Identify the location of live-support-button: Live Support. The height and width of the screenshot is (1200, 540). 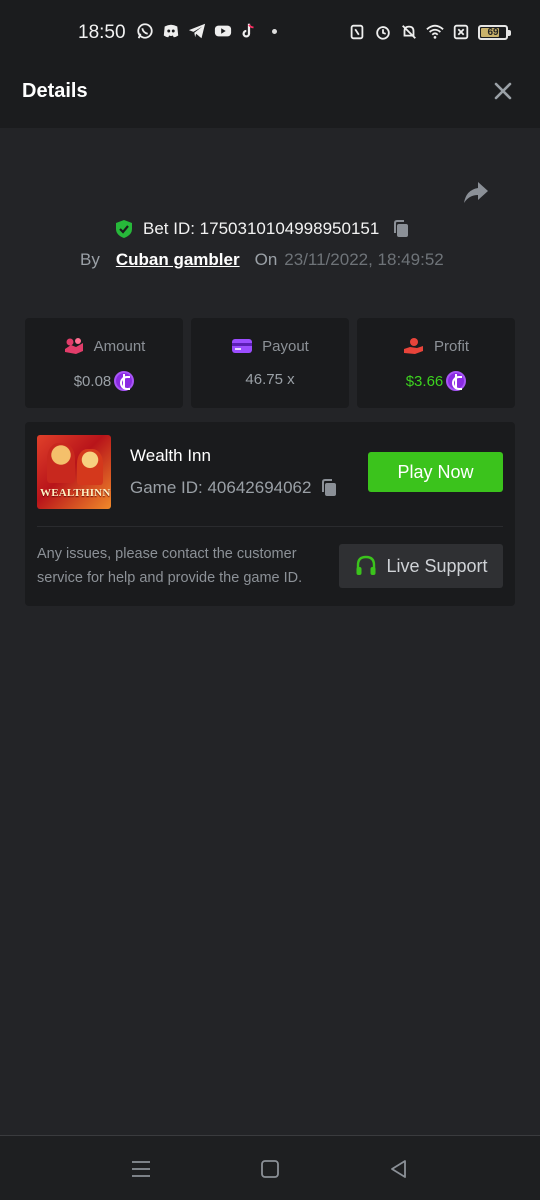
(421, 566).